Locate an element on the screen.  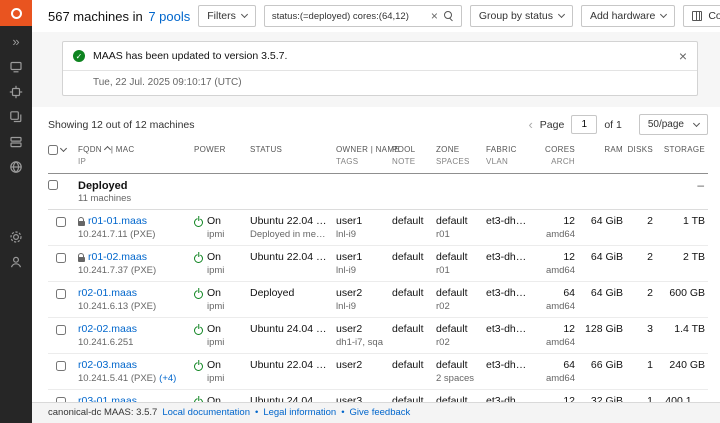
group-name: Deployed is located at coordinates (103, 185).